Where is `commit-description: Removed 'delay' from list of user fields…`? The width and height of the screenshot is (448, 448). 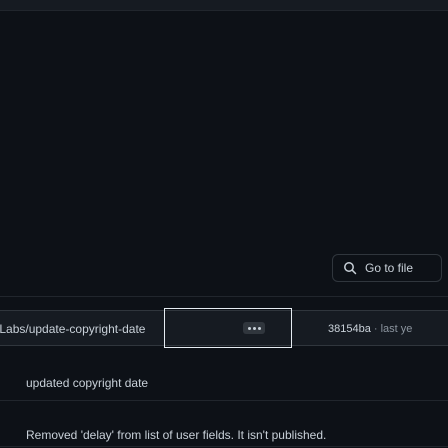
commit-description: Removed 'delay' from list of user fields… is located at coordinates (176, 435).